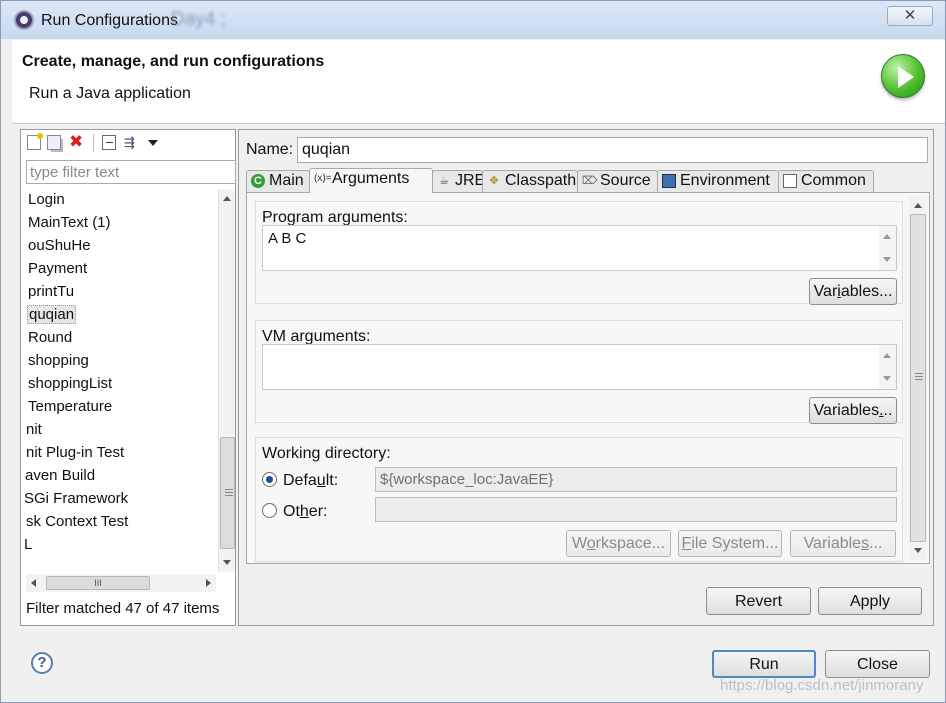  I want to click on name-field, so click(612, 150).